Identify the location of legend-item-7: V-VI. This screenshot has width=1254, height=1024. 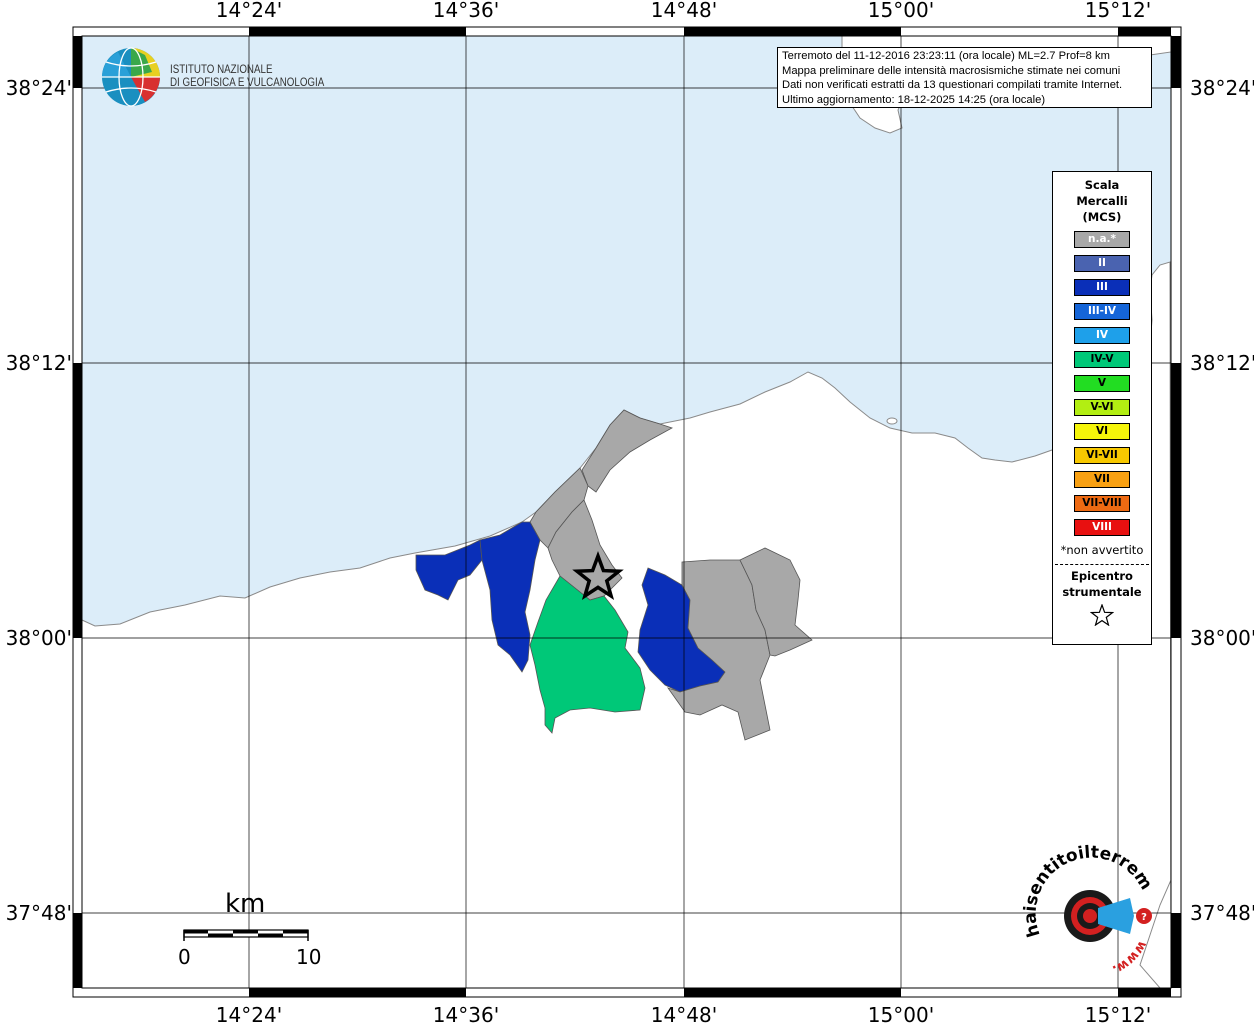
(1102, 407).